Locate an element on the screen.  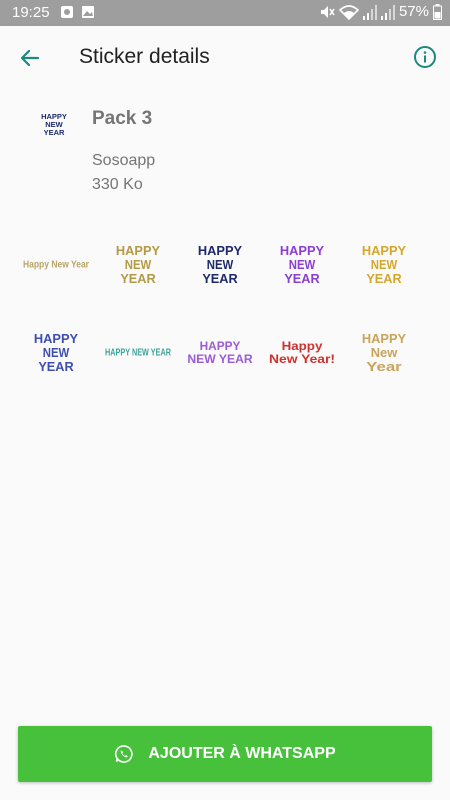
back-button is located at coordinates (30, 58).